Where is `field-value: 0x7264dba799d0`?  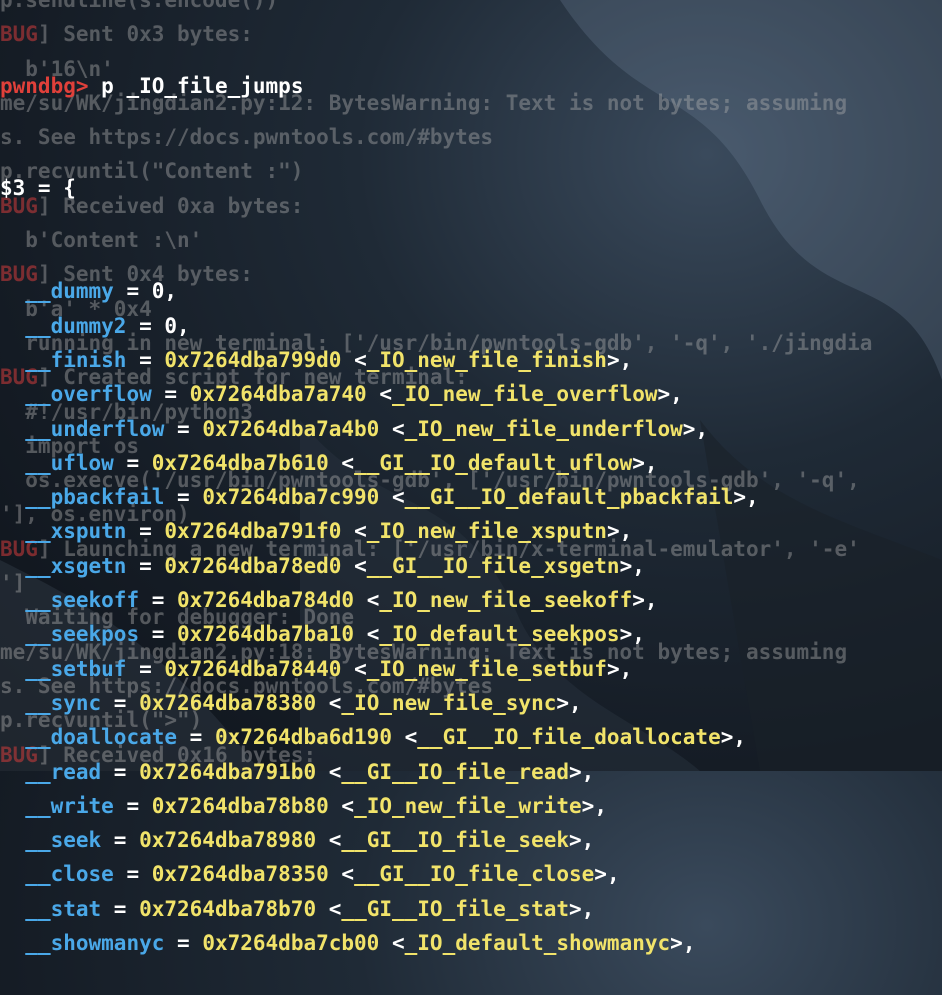
field-value: 0x7264dba799d0 is located at coordinates (253, 359).